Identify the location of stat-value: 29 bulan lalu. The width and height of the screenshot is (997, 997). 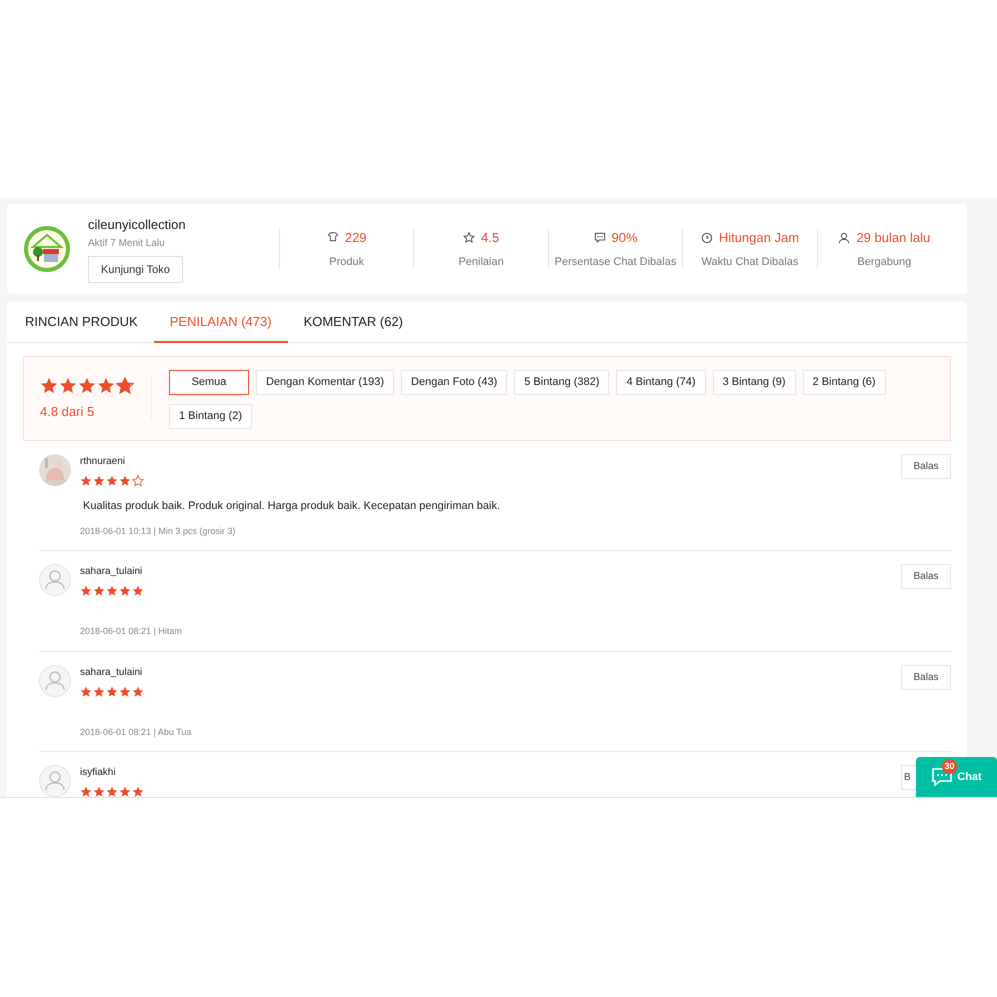
(893, 238).